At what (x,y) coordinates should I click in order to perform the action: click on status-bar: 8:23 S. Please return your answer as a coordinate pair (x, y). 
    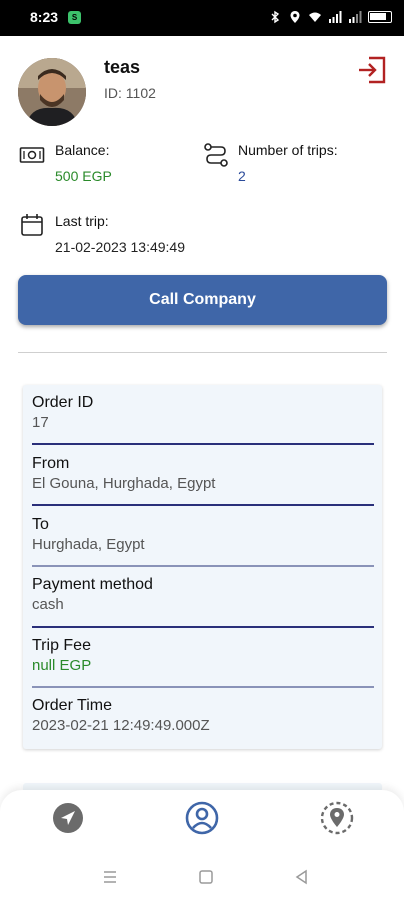
    Looking at the image, I should click on (202, 18).